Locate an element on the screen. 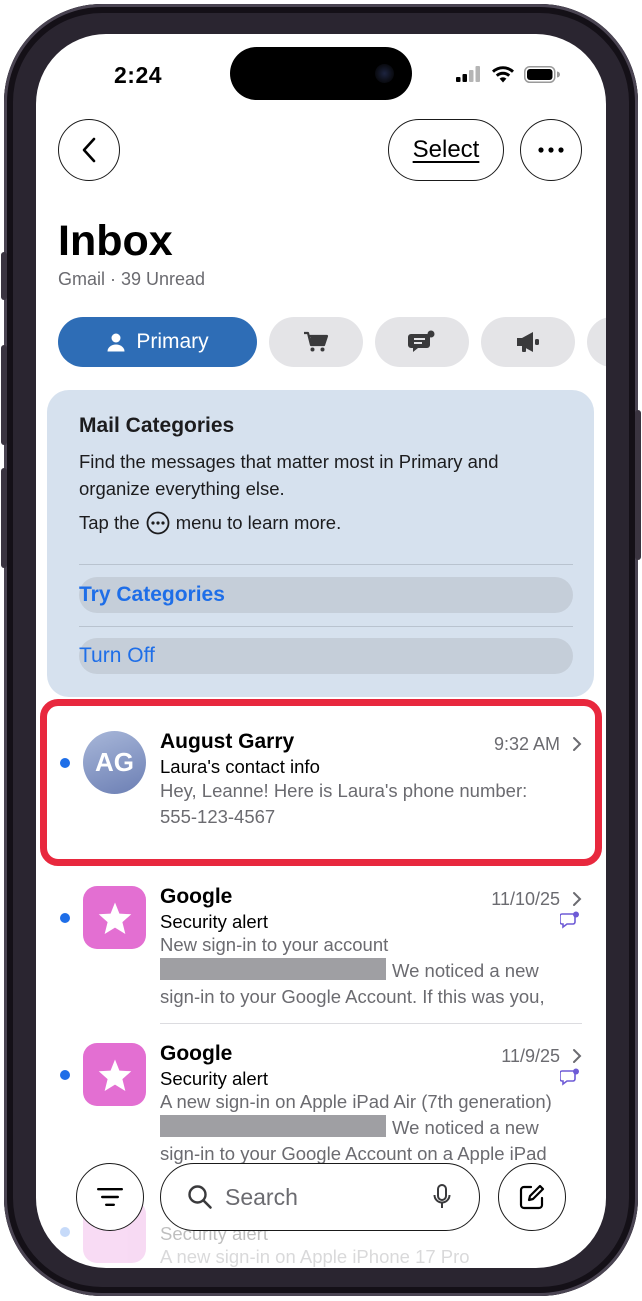 Image resolution: width=642 pixels, height=1301 pixels. try-categories-button: Try Categories is located at coordinates (326, 595).